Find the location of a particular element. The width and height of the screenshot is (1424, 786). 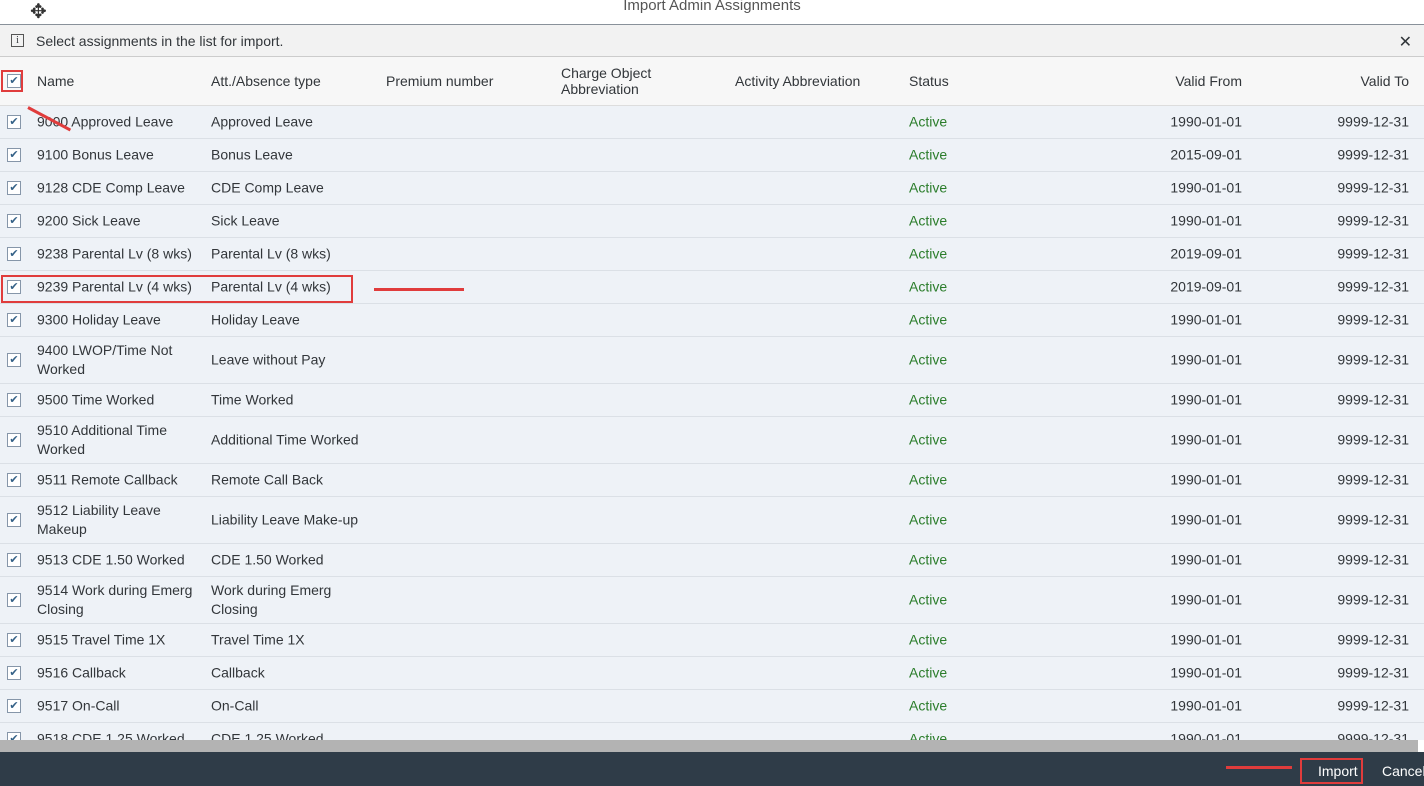

col-charge-object: Charge Object Abbreviation is located at coordinates (621, 81).